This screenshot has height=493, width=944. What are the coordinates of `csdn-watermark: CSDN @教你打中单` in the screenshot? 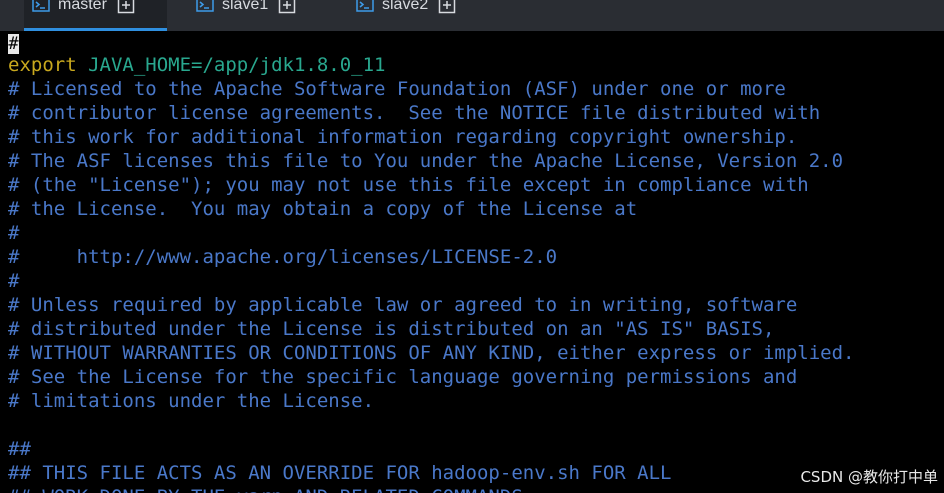 It's located at (869, 477).